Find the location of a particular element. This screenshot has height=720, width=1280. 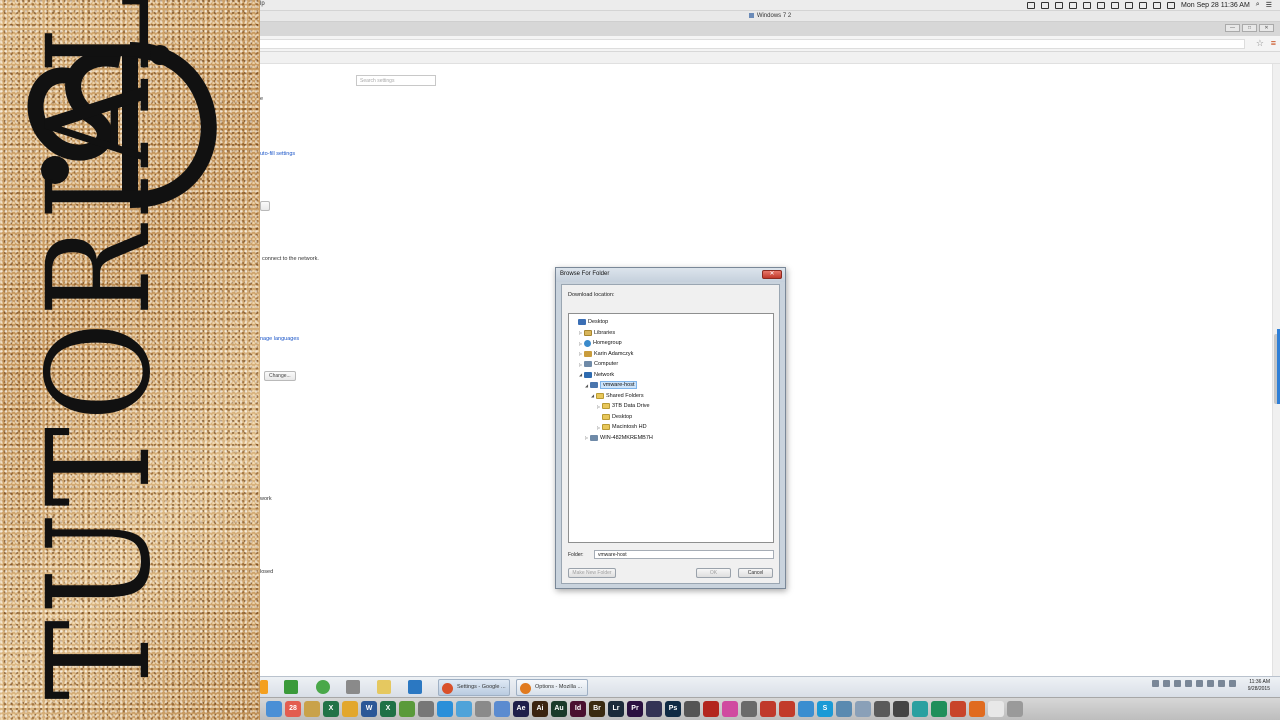

battery-icon is located at coordinates (1171, 5).